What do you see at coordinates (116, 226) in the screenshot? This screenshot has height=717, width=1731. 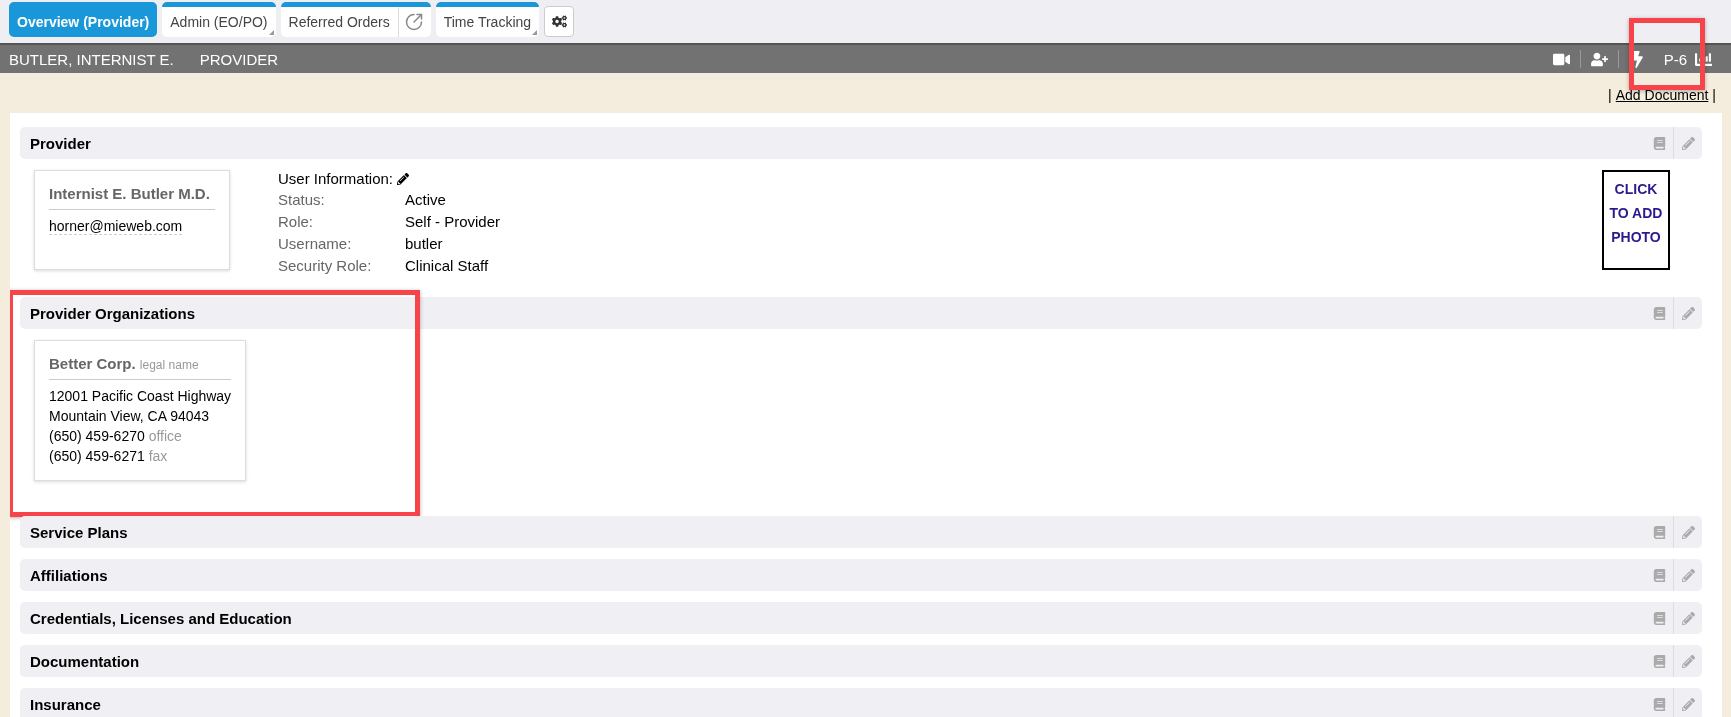 I see `provider-email: horner@mieweb.com` at bounding box center [116, 226].